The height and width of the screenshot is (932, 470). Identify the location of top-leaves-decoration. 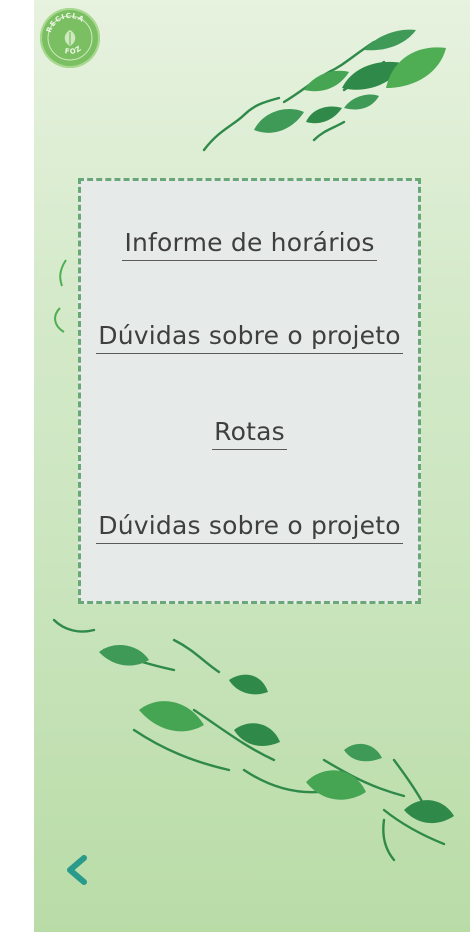
(324, 90).